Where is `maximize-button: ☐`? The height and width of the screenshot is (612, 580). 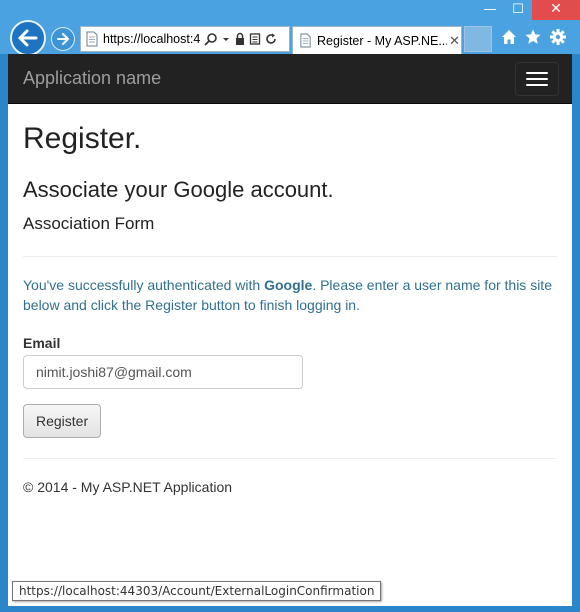 maximize-button: ☐ is located at coordinates (518, 10).